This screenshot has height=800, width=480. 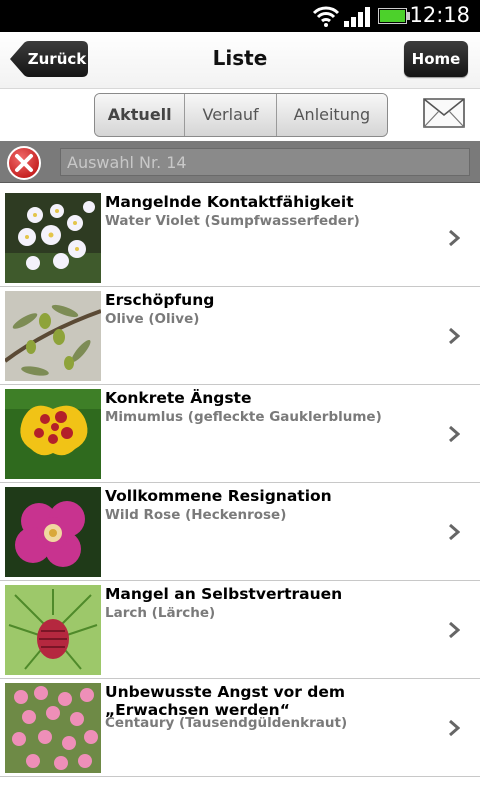 I want to click on item-subtitle: Wild Rose (Heckenrose), so click(x=196, y=515).